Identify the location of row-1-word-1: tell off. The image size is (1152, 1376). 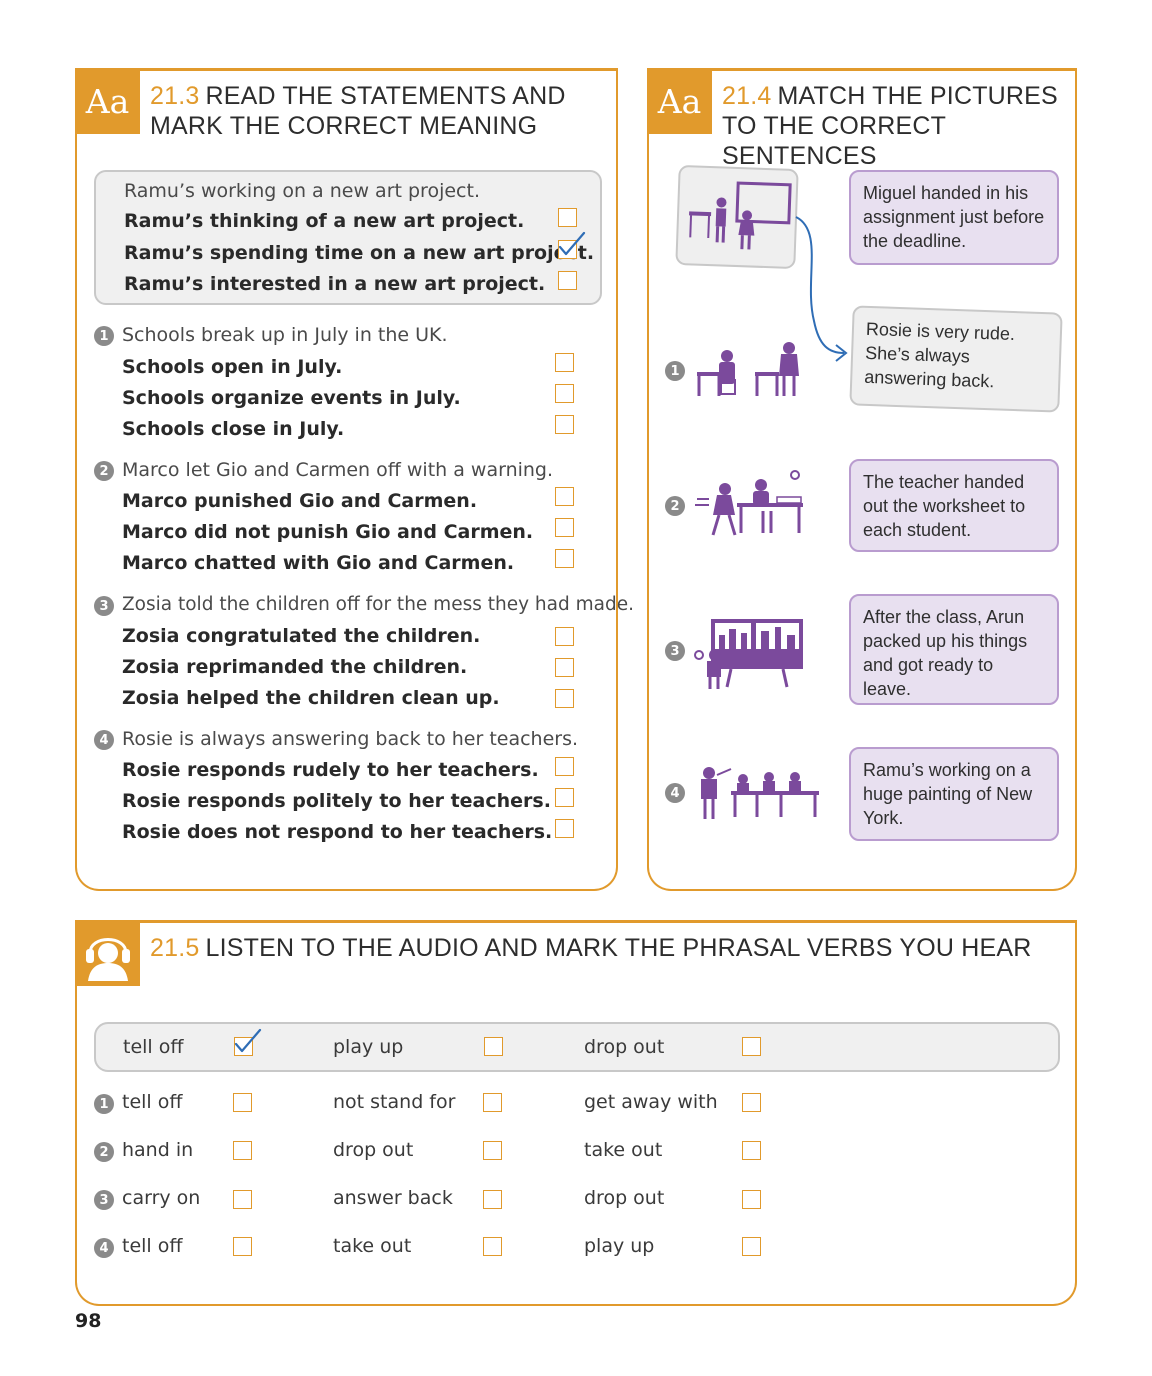
(152, 1102).